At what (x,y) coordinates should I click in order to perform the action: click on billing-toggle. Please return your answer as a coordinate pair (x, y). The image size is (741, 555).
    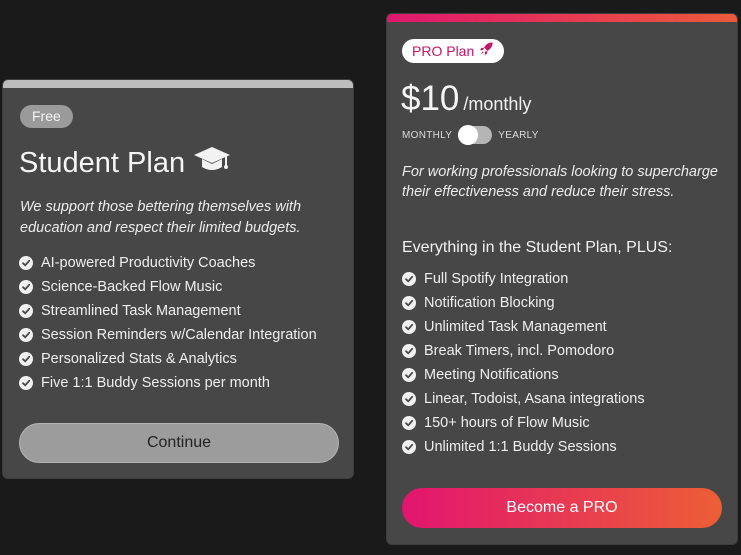
    Looking at the image, I should click on (475, 135).